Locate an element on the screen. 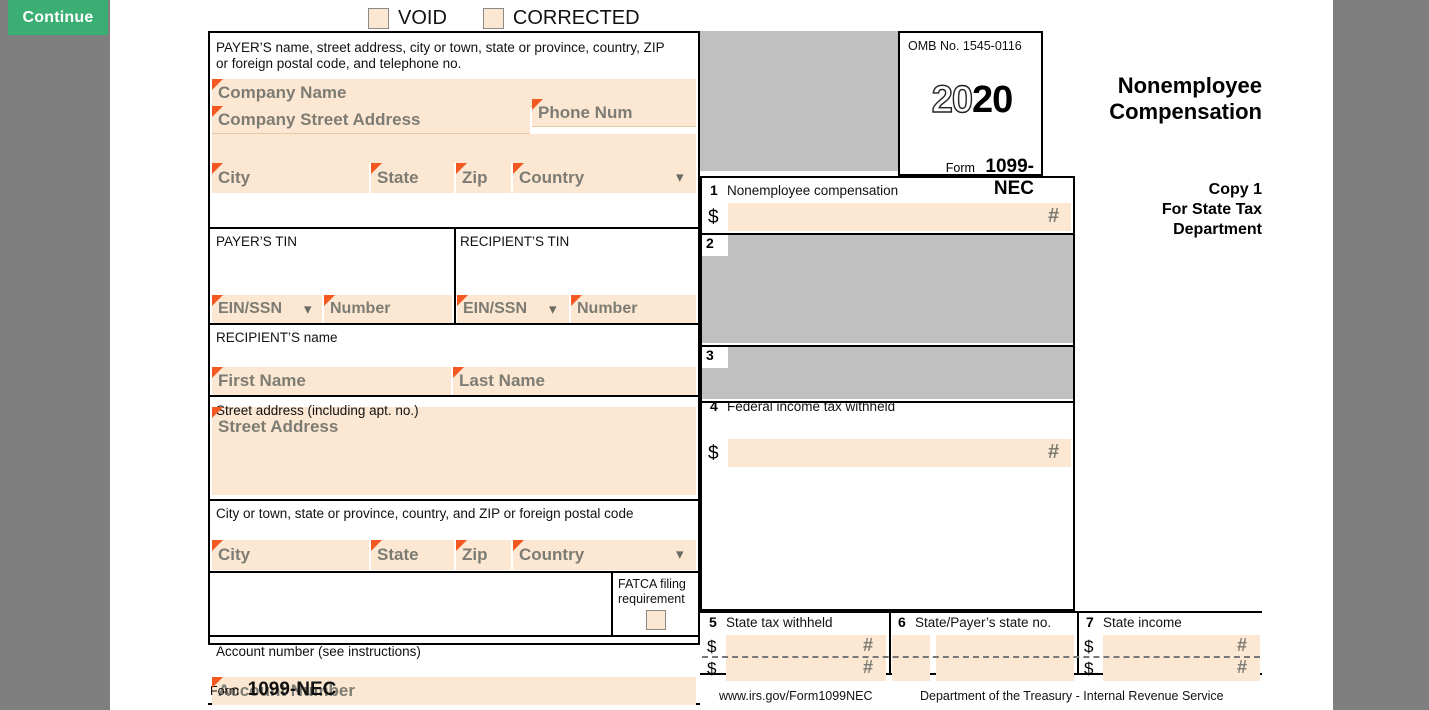 This screenshot has height=710, width=1429. continue-button: Continue is located at coordinates (58, 17).